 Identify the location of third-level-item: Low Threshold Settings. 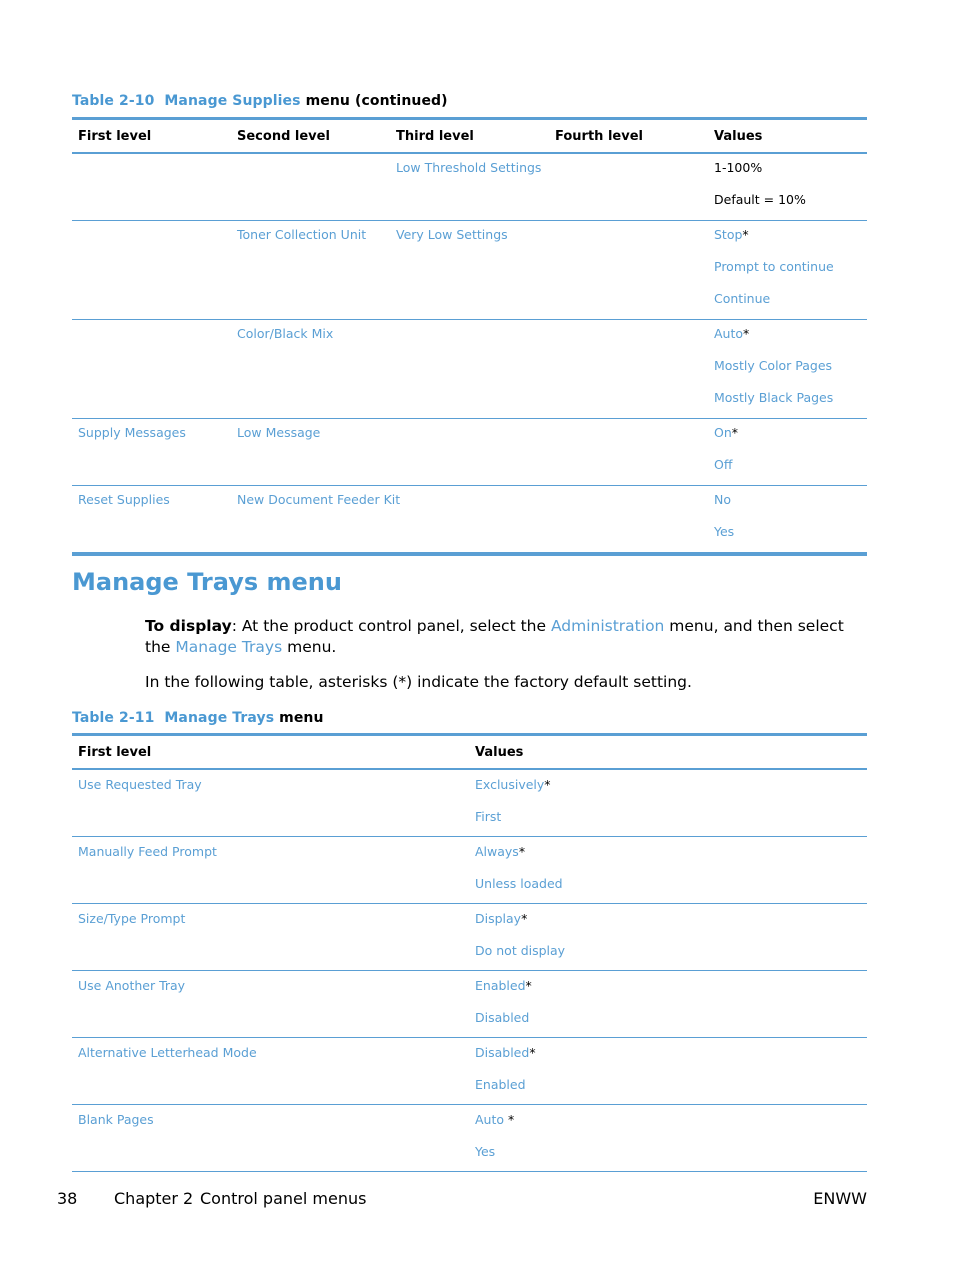
(468, 167).